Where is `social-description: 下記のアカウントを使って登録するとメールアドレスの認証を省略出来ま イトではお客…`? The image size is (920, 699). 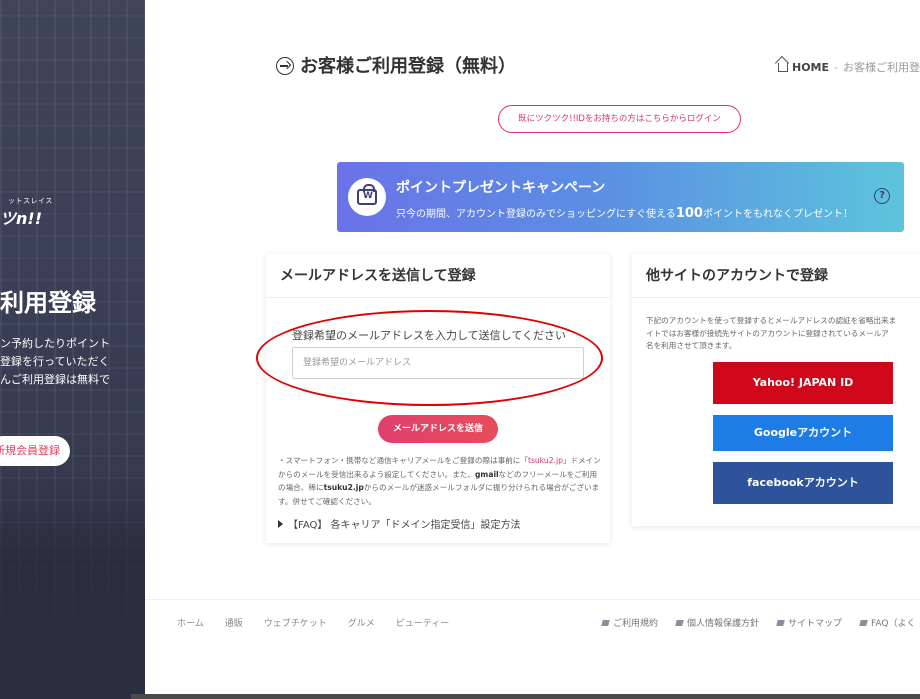 social-description: 下記のアカウントを使って登録するとメールアドレスの認証を省略出来ま イトではお客… is located at coordinates (771, 333).